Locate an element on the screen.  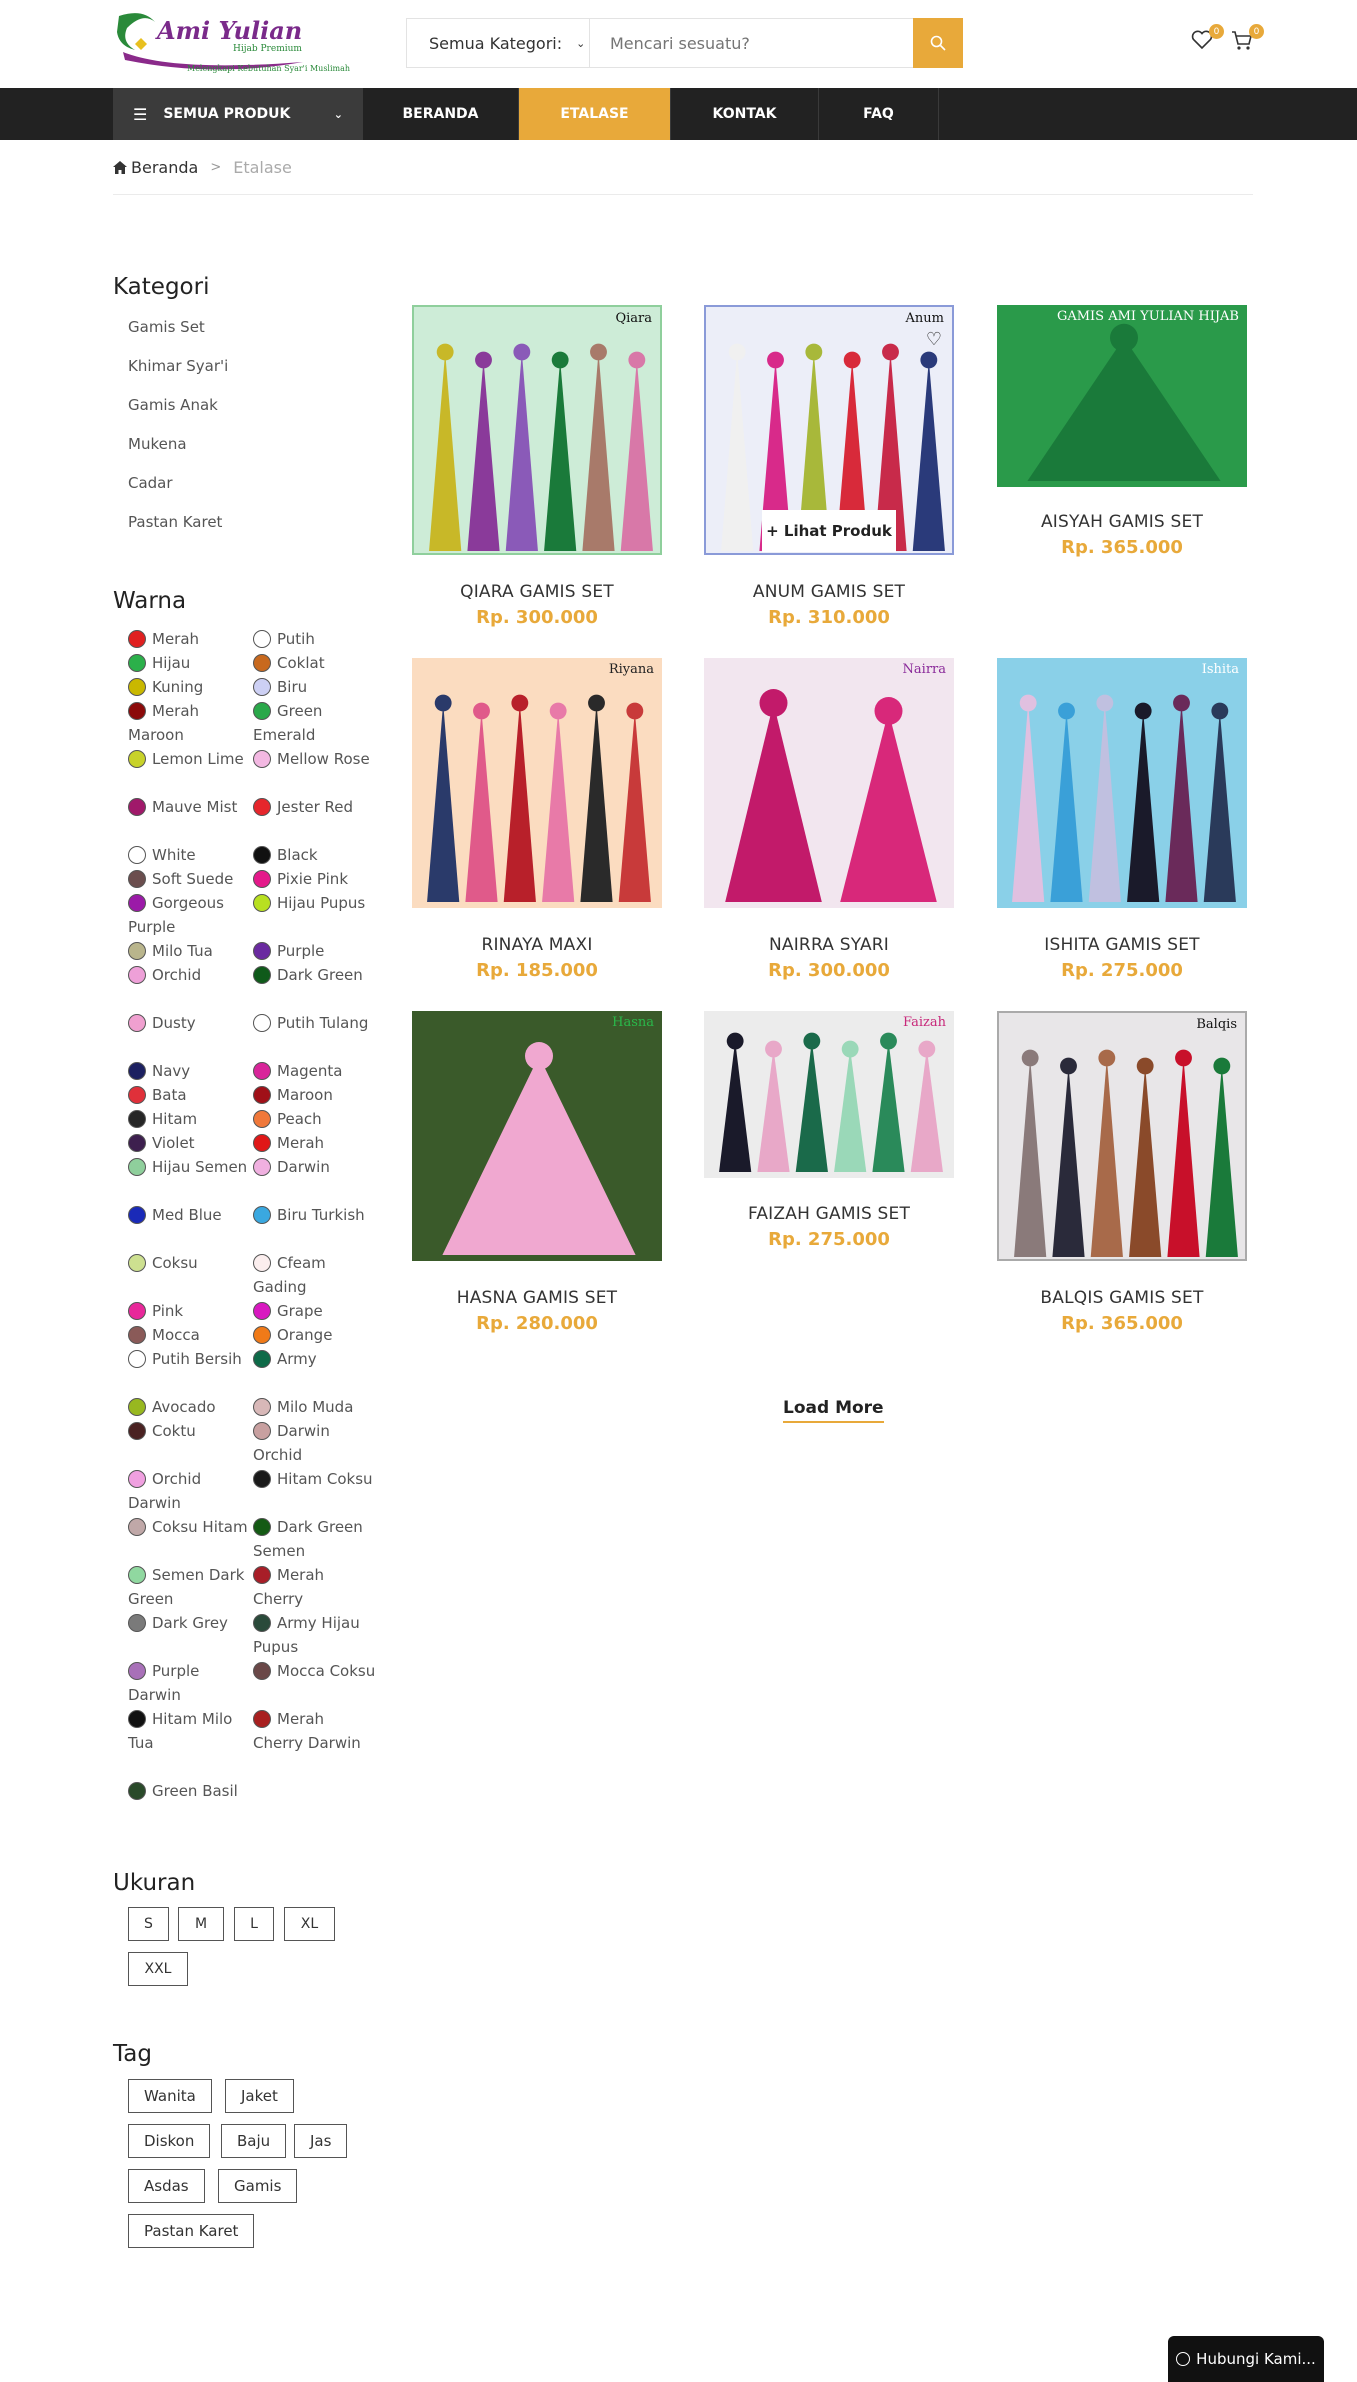
color-option: Putih Bersih is located at coordinates (190, 1371).